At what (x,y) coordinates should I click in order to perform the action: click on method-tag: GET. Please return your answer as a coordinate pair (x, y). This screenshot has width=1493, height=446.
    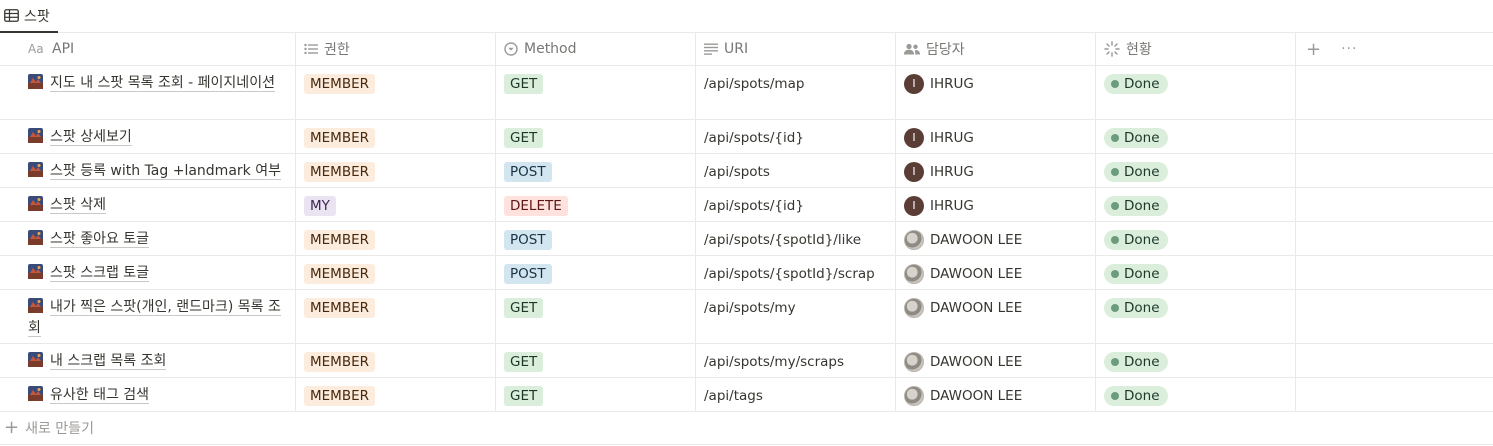
    Looking at the image, I should click on (524, 138).